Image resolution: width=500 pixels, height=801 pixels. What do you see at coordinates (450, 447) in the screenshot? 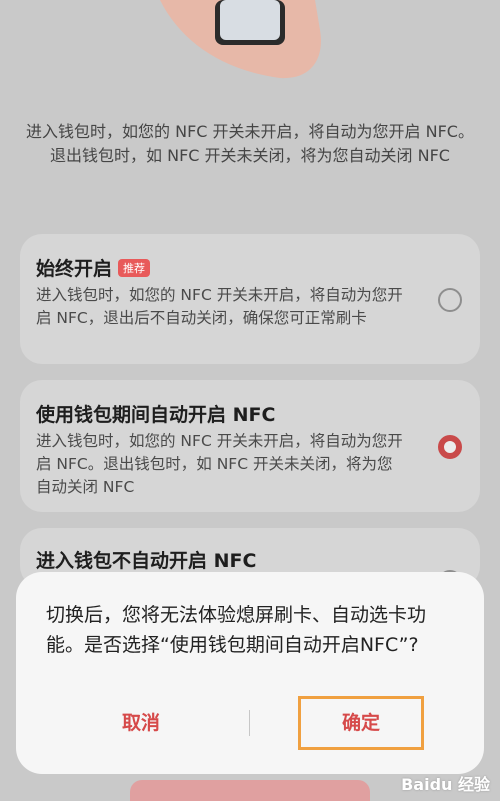
I see `radio-button-selected` at bounding box center [450, 447].